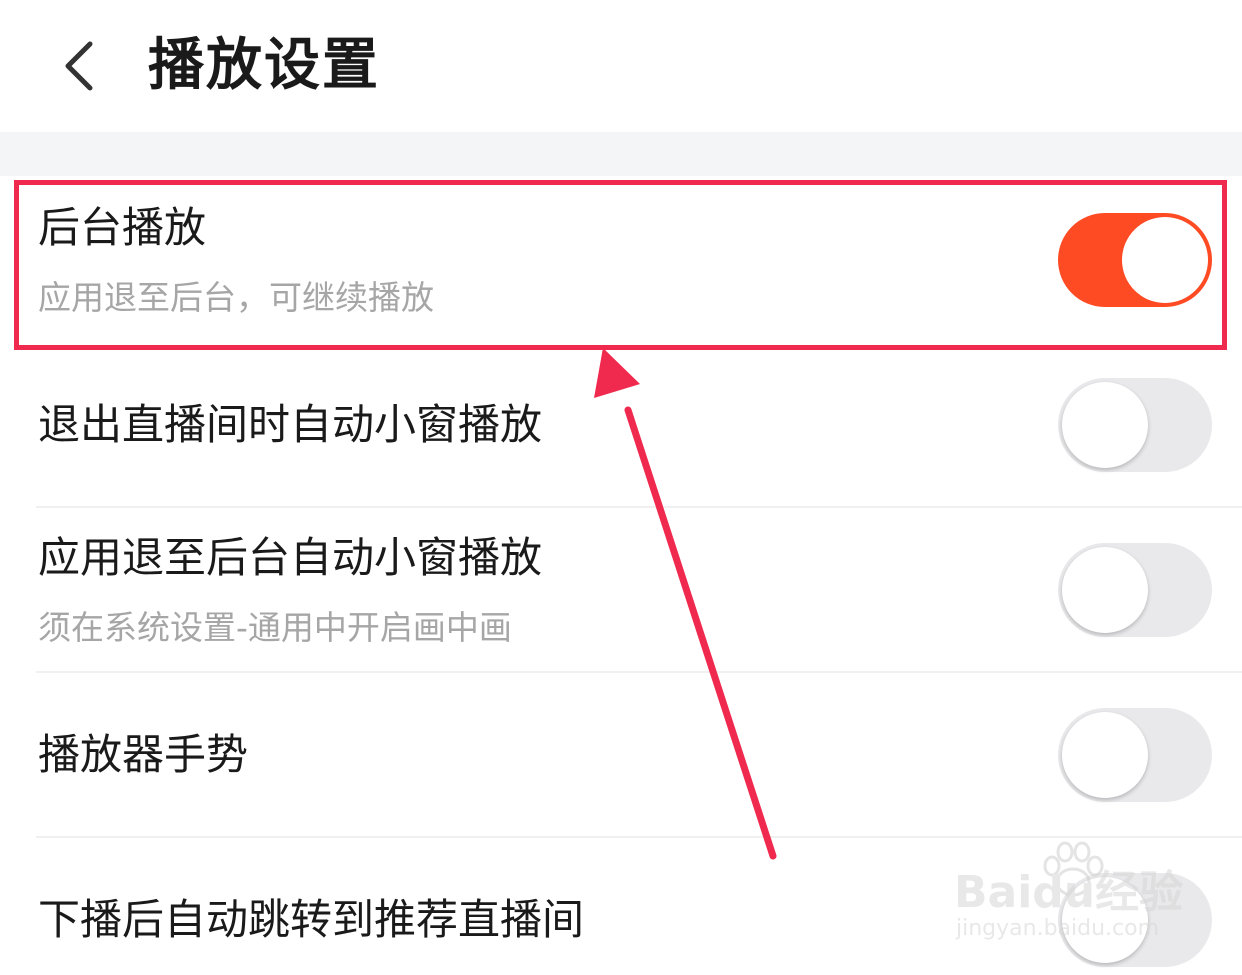 The height and width of the screenshot is (975, 1242). I want to click on exit-live-mini-window-toggle, so click(1135, 425).